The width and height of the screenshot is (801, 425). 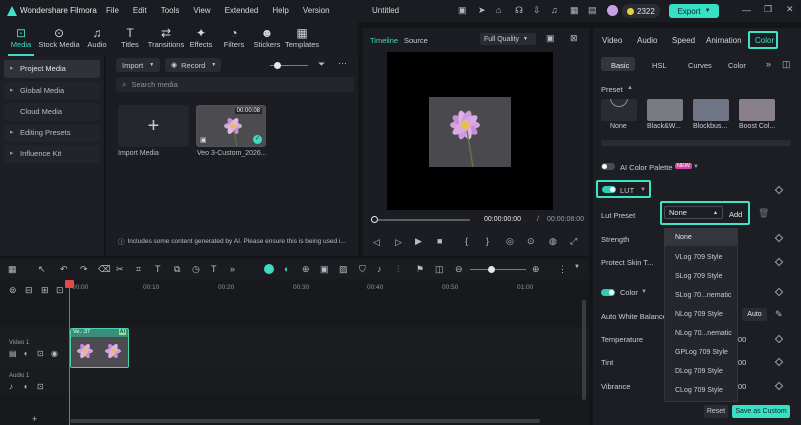 What do you see at coordinates (696, 143) in the screenshot?
I see `preset-scrollbar` at bounding box center [696, 143].